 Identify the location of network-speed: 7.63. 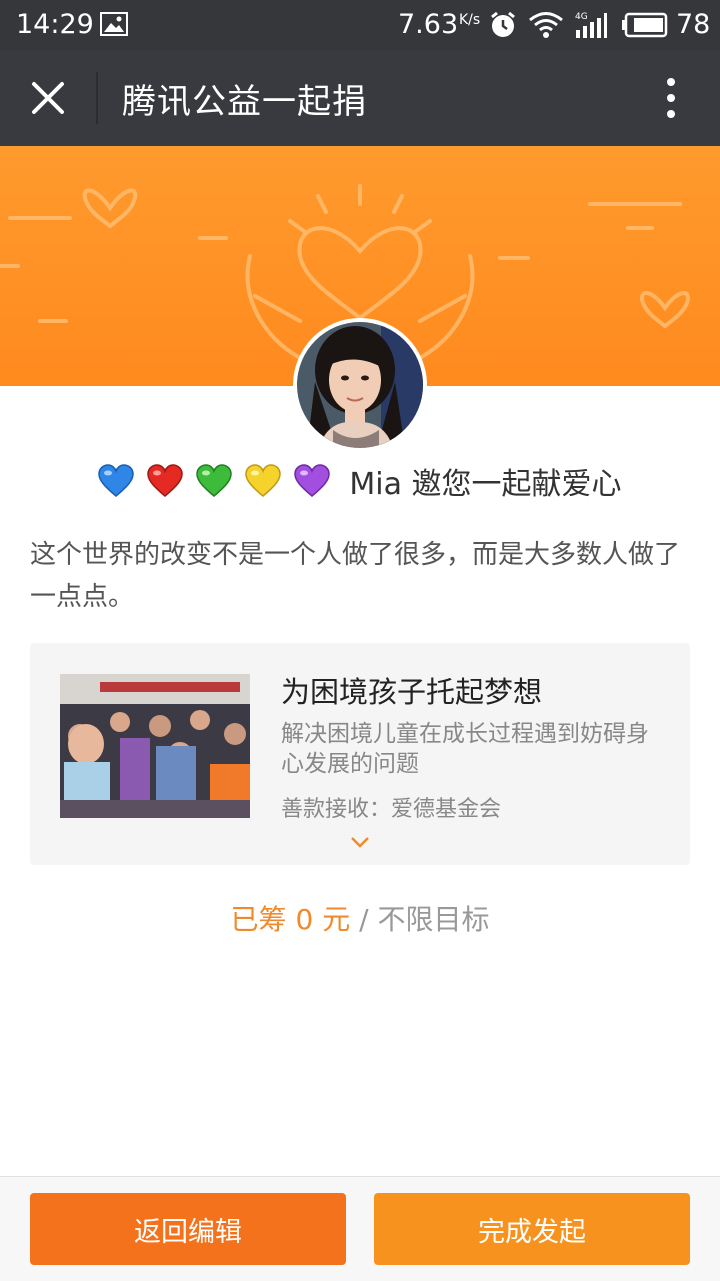
(428, 24).